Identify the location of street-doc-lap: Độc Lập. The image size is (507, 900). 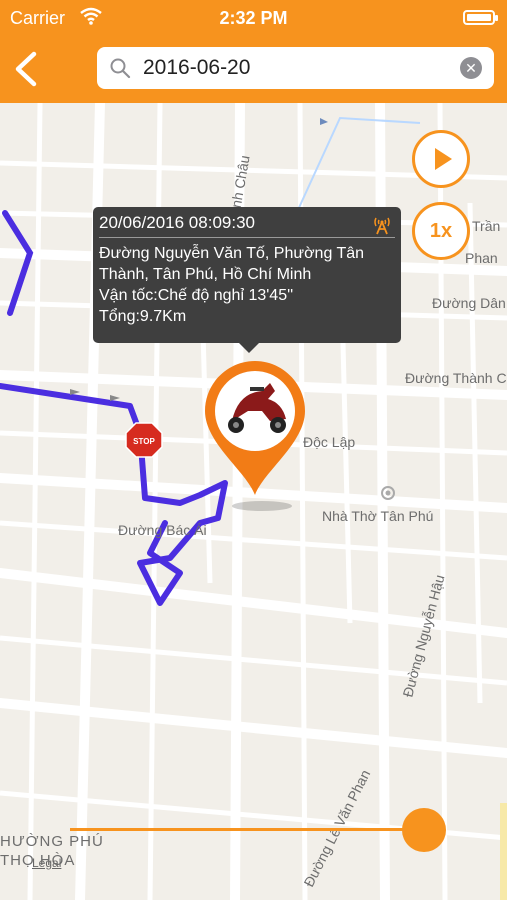
(329, 442).